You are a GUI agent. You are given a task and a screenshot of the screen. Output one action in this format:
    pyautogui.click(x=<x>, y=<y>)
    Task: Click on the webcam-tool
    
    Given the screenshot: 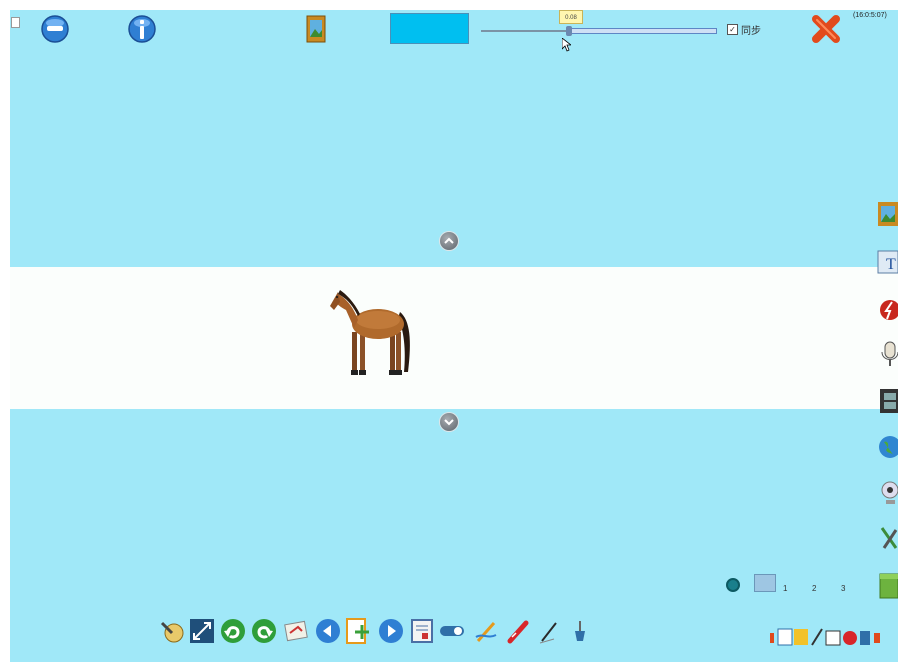 What is the action you would take?
    pyautogui.click(x=887, y=493)
    